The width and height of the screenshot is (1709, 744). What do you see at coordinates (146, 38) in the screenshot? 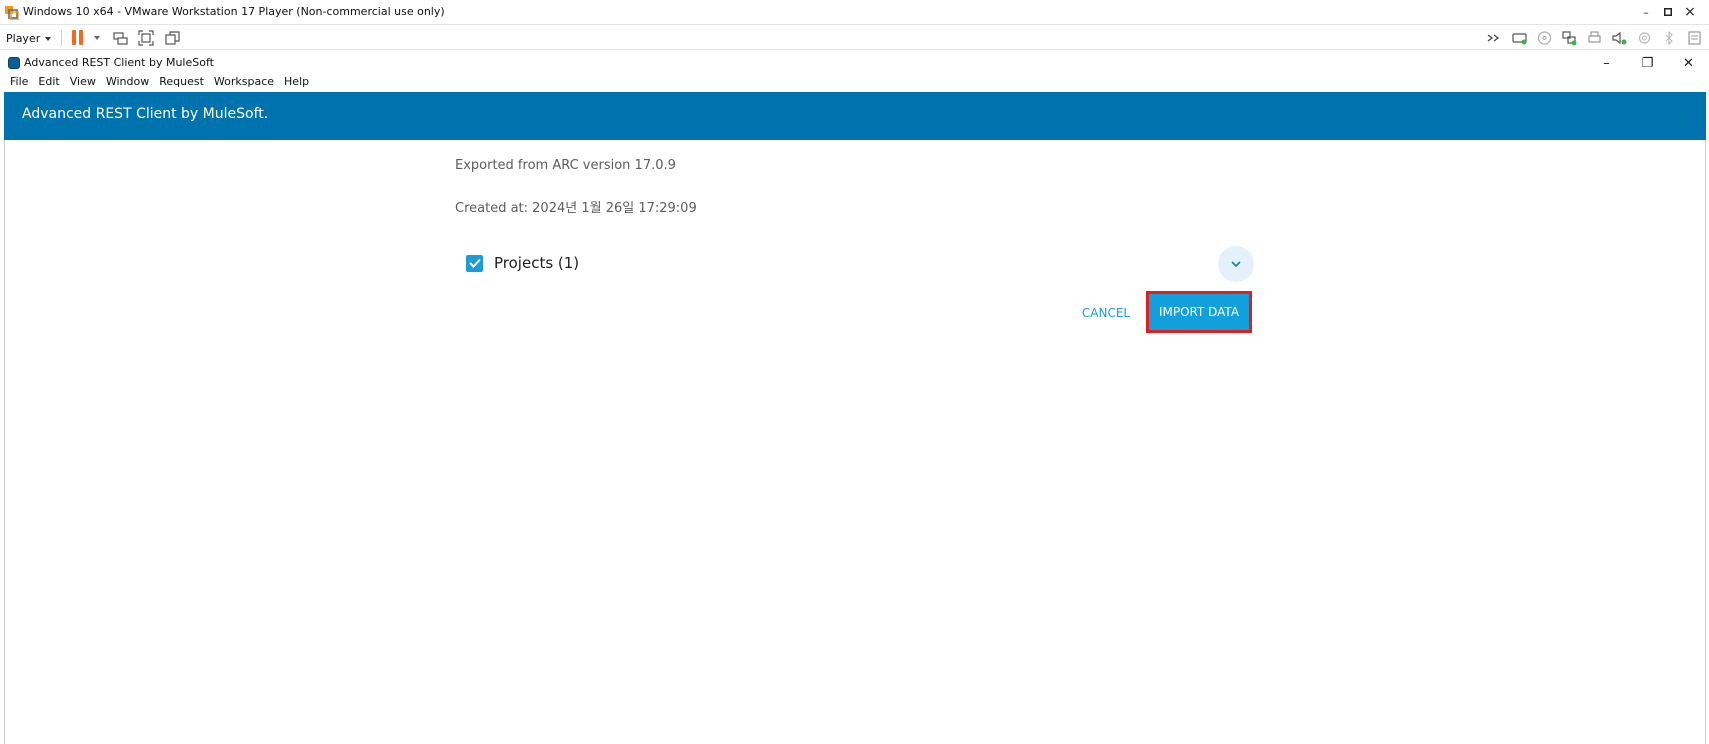
I see `full-screen-icon` at bounding box center [146, 38].